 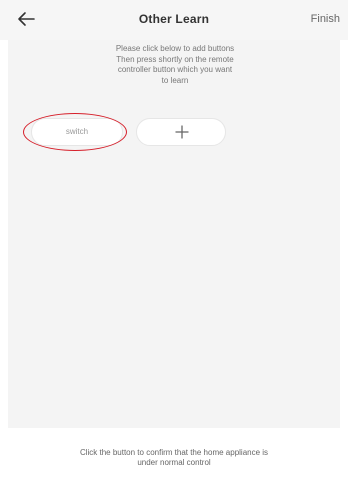 I want to click on switch-button: switch, so click(x=77, y=132).